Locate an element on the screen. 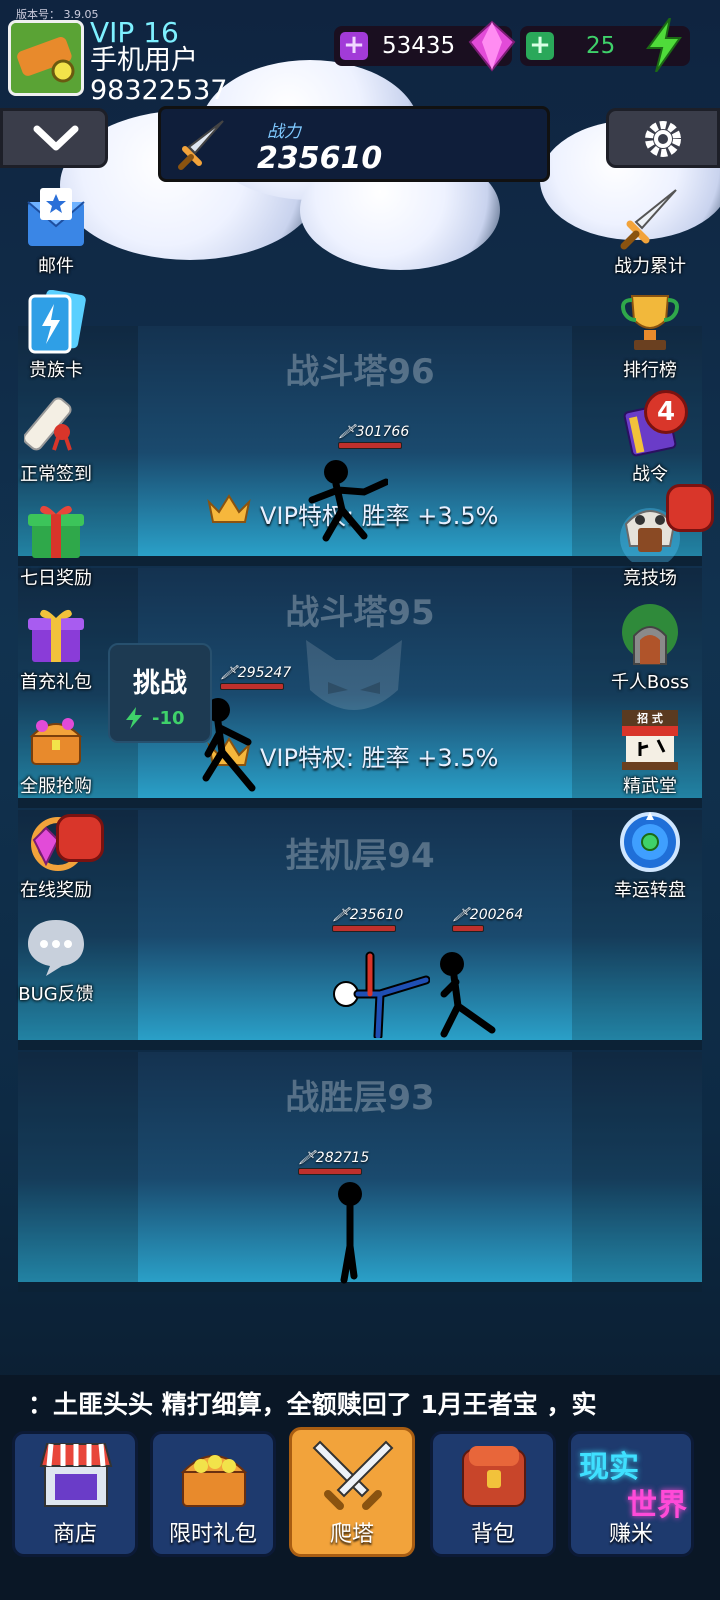 This screenshot has width=720, height=1600. menu-noble-card: 贵族卡 is located at coordinates (56, 335).